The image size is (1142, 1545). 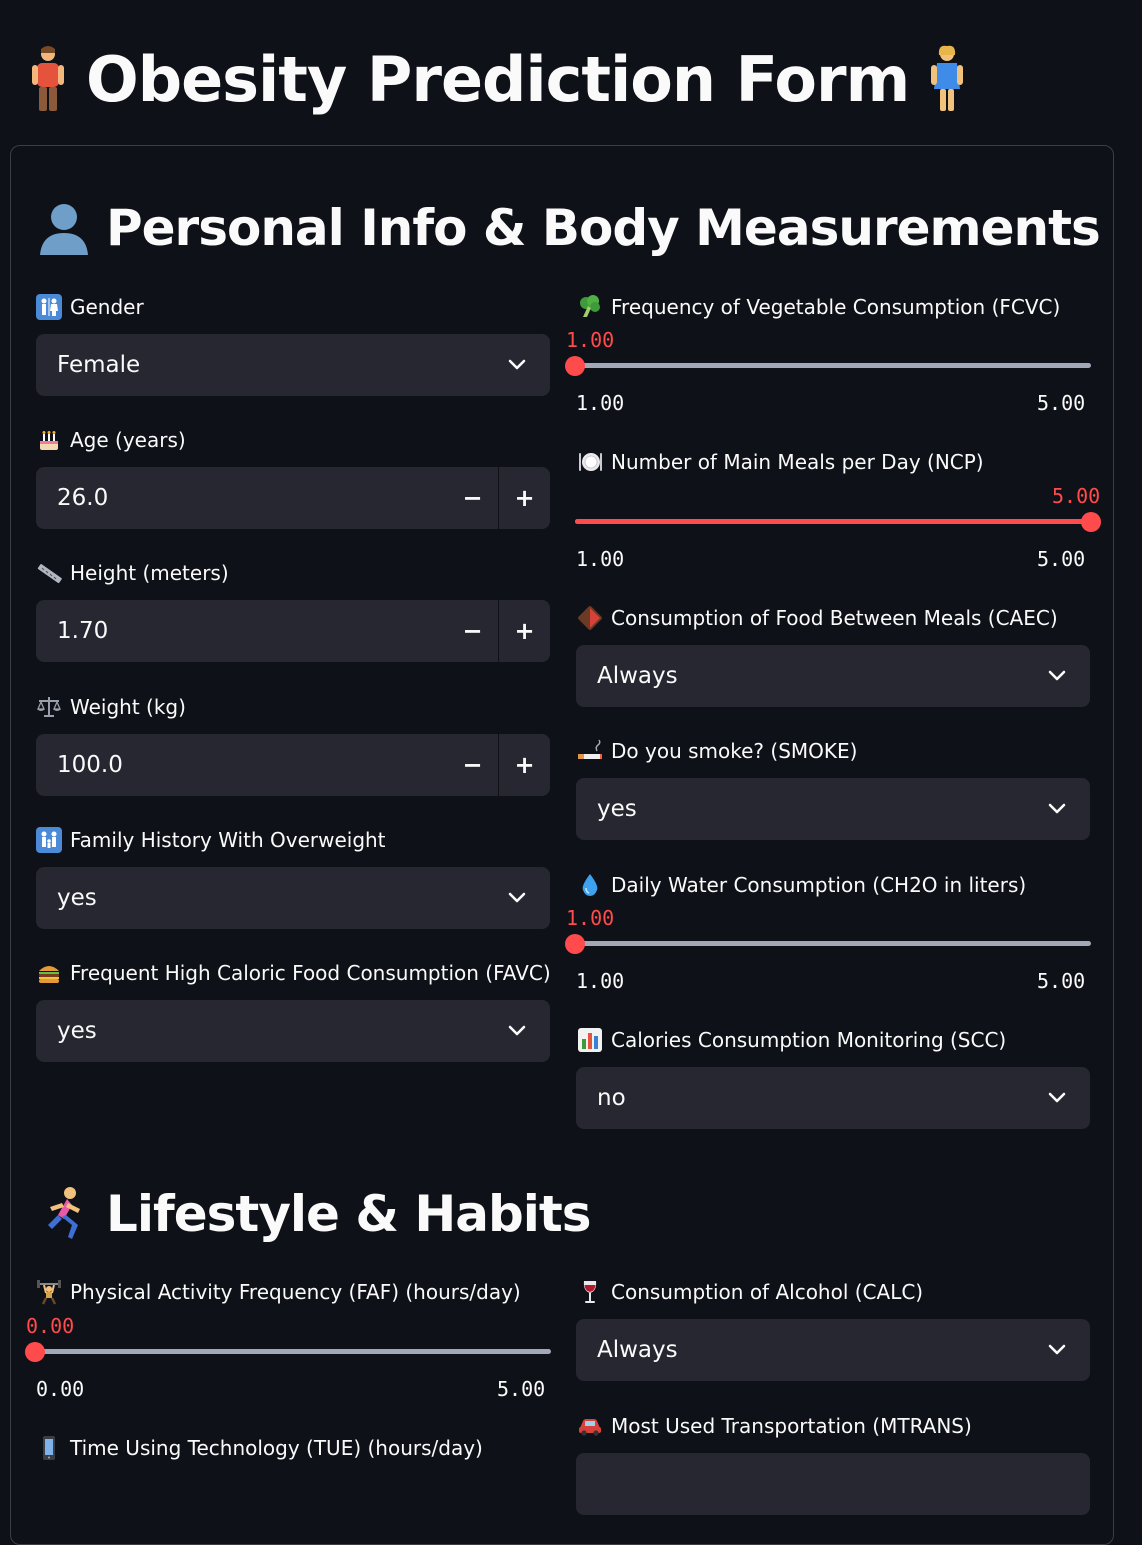 I want to click on weight-number-input: 100.0 − +, so click(x=293, y=765).